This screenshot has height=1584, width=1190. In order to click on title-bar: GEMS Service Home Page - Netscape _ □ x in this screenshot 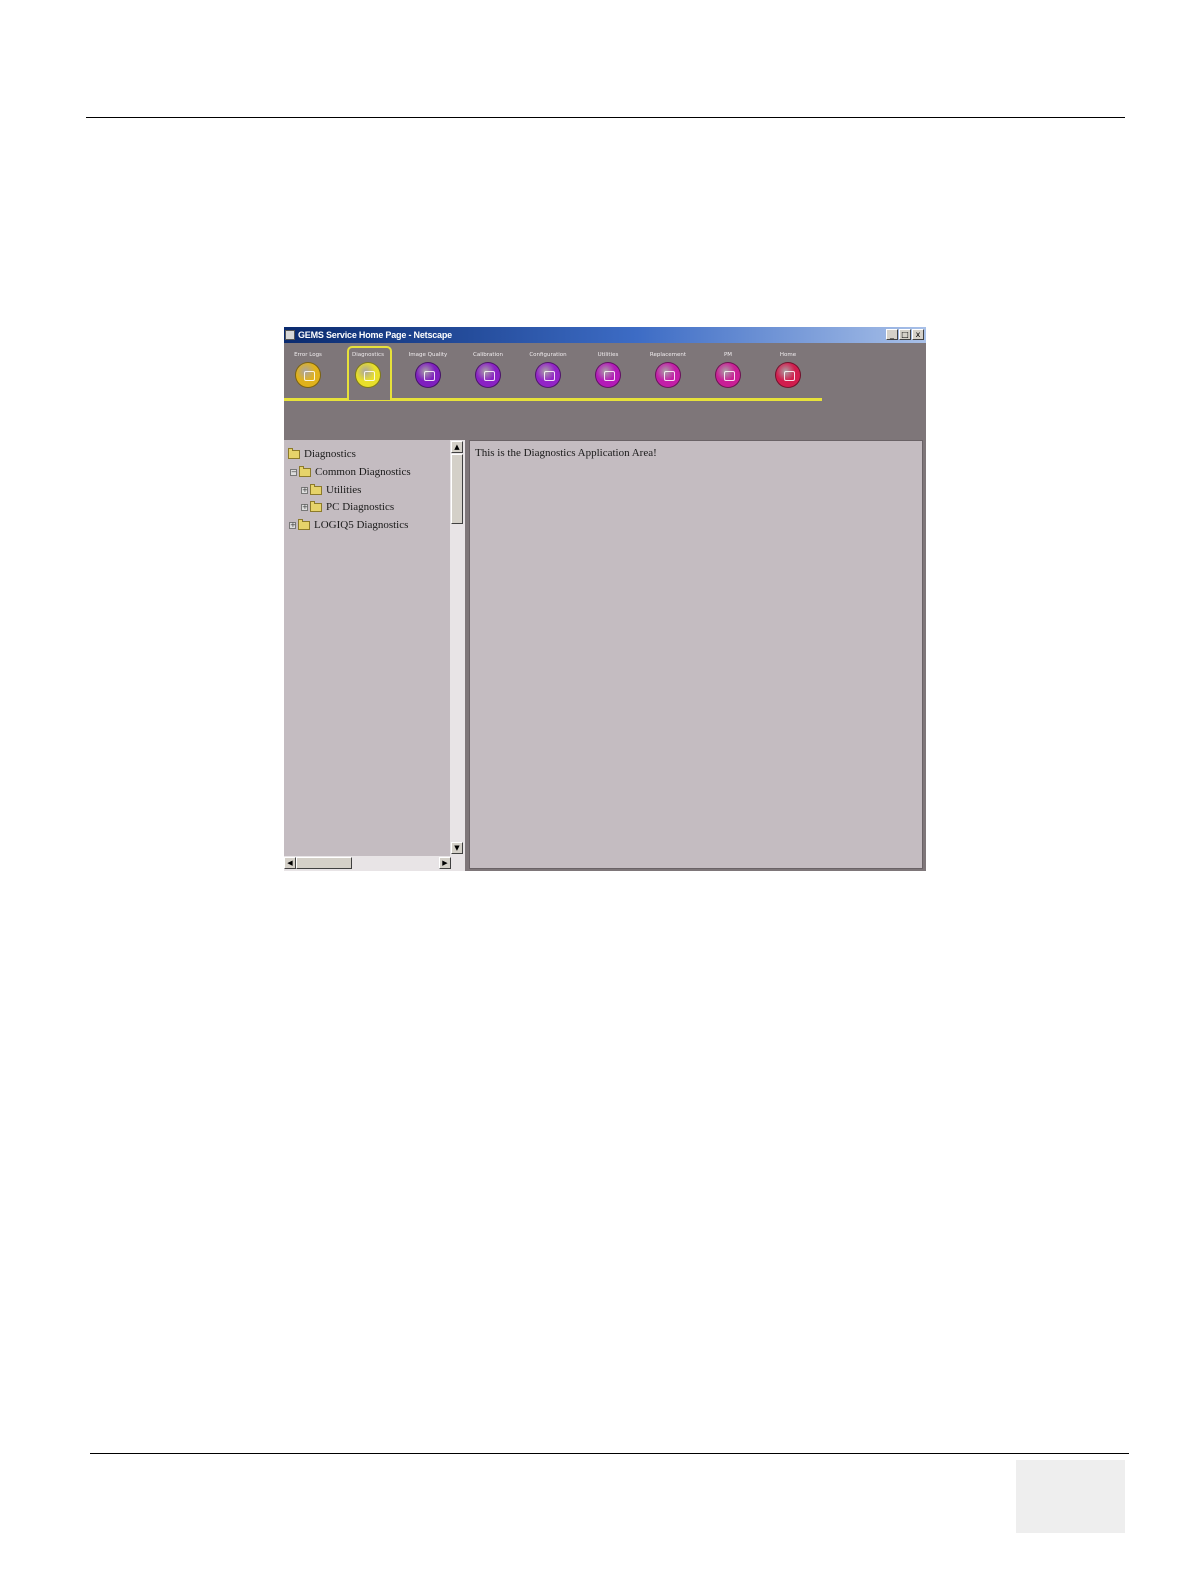, I will do `click(605, 335)`.